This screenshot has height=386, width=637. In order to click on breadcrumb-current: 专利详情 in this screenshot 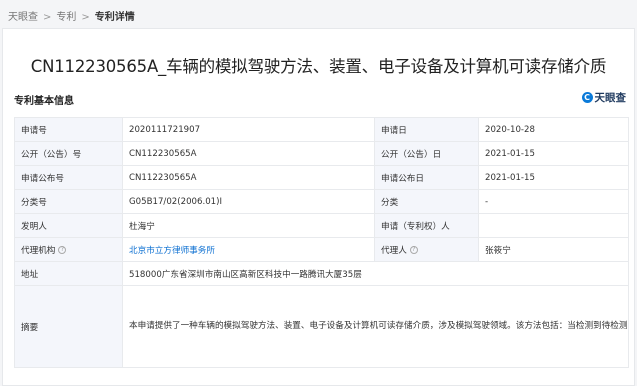, I will do `click(114, 17)`.